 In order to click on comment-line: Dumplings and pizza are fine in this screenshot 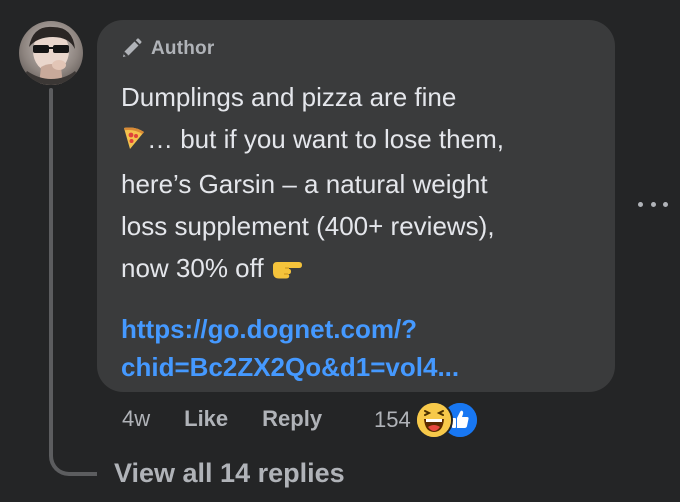, I will do `click(289, 97)`.